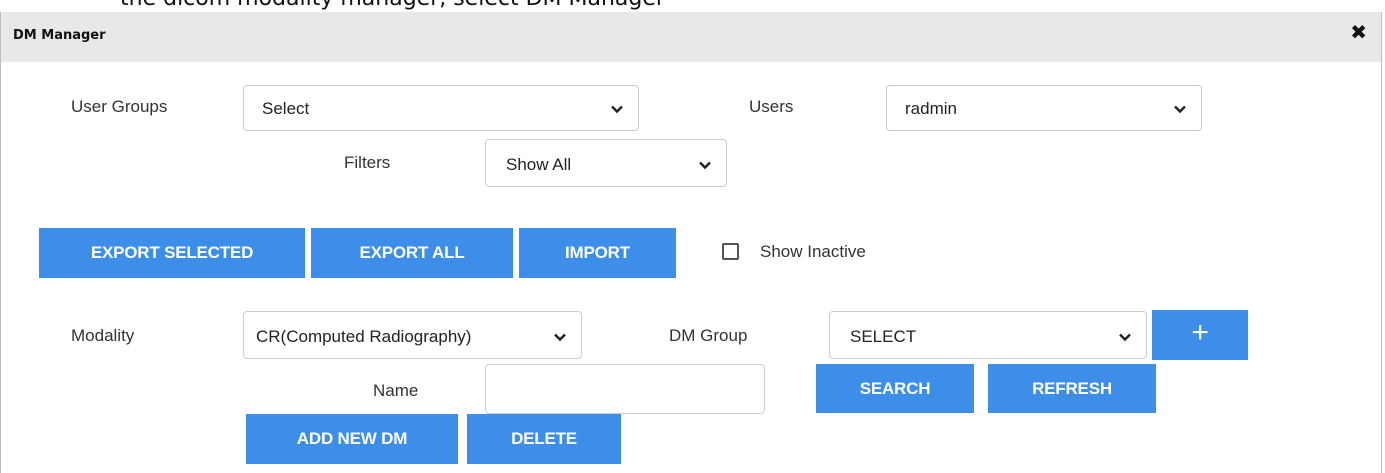 The image size is (1385, 473). I want to click on modality-value: CR(Computed Radiography), so click(364, 336).